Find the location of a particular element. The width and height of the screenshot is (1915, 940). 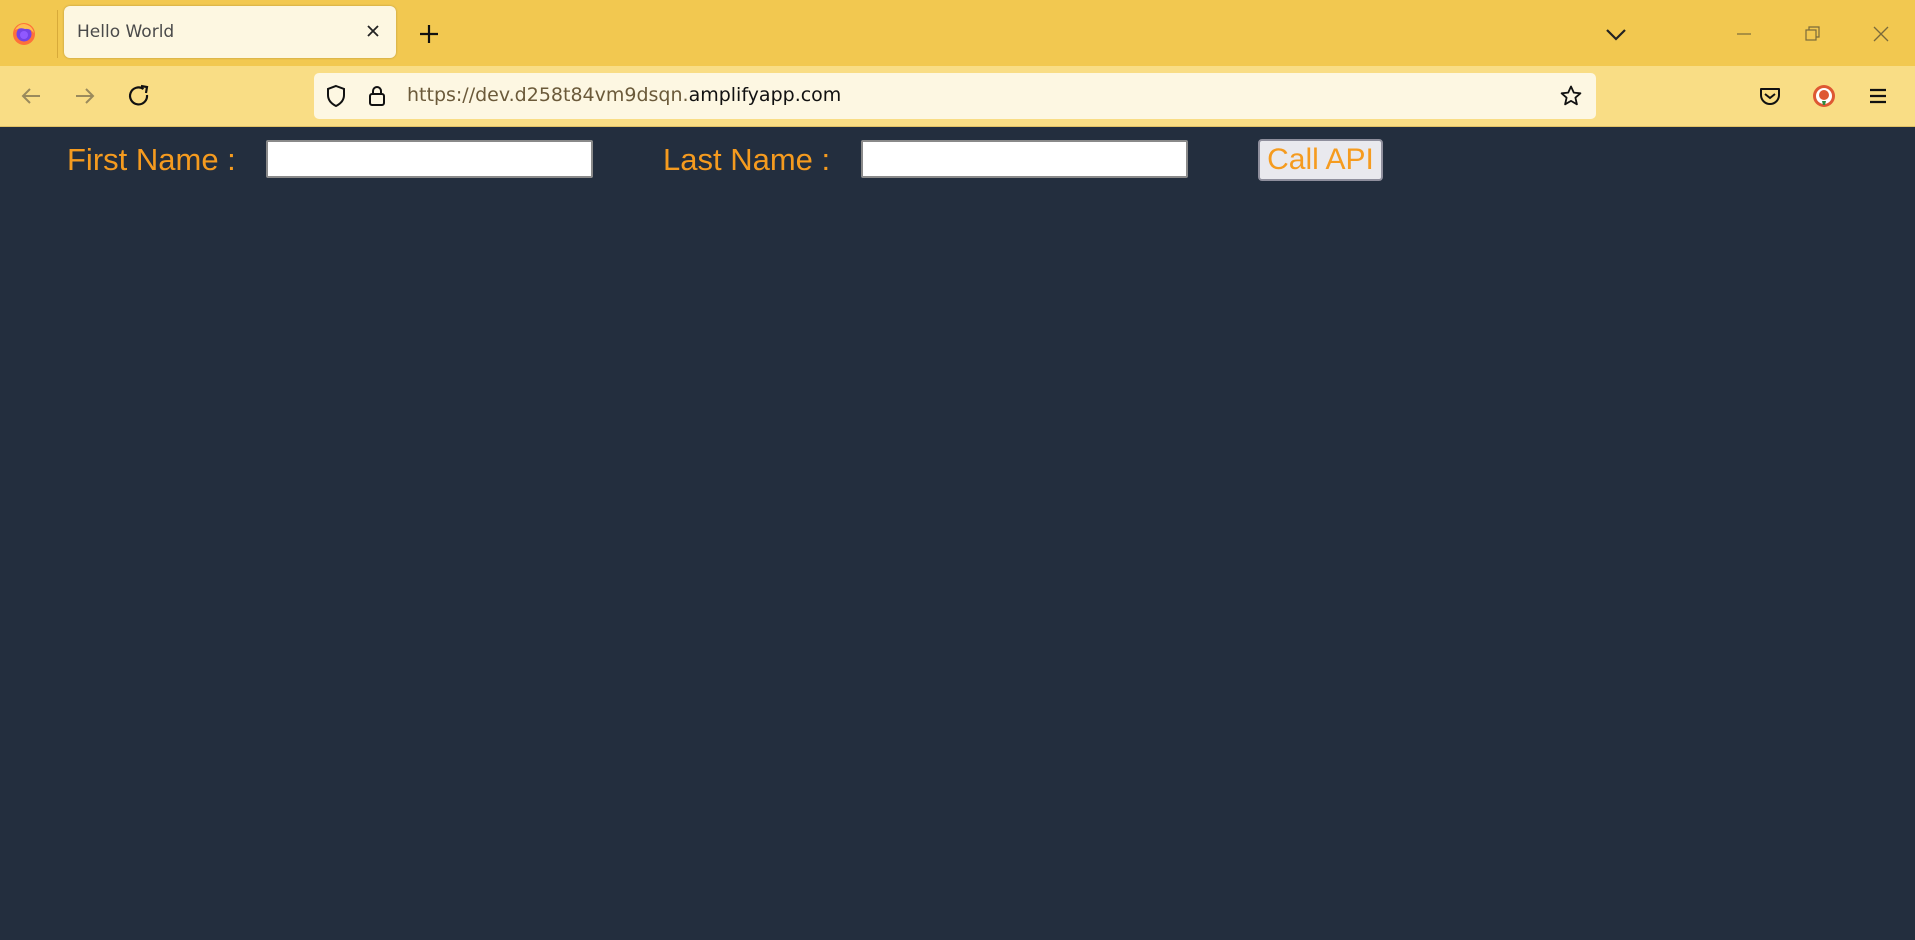

bookmark-star-icon is located at coordinates (1571, 96).